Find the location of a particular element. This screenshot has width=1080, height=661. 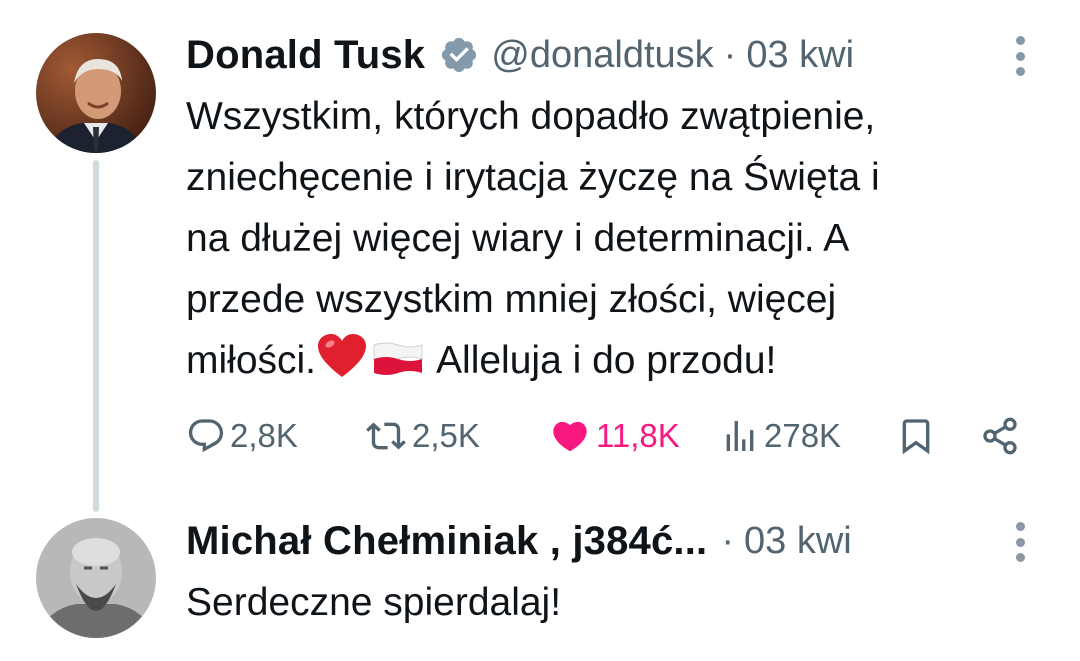

avatar is located at coordinates (96, 93).